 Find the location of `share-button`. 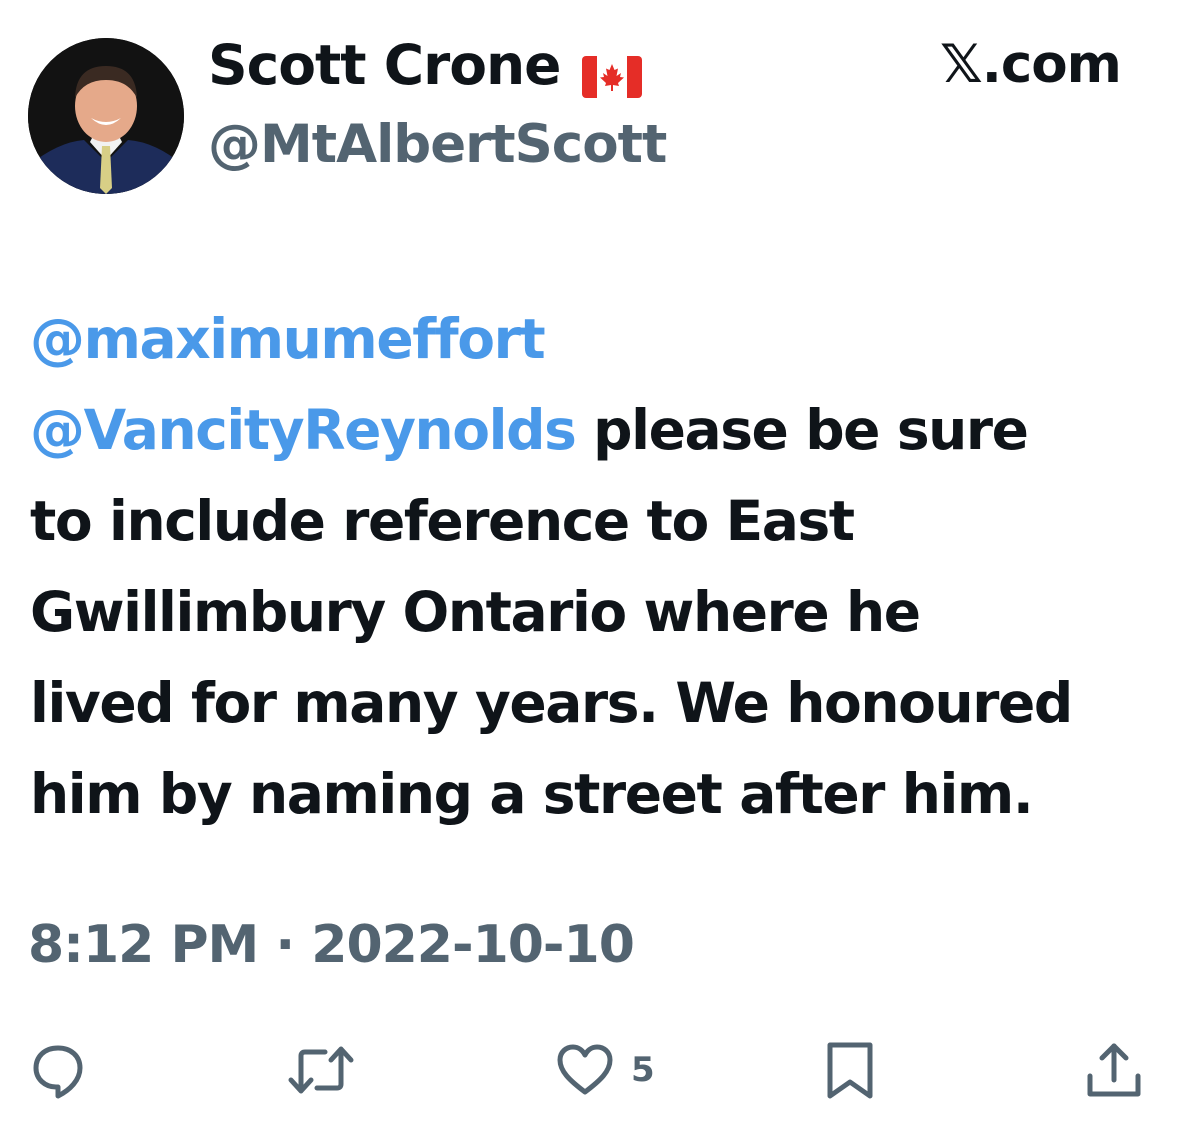

share-button is located at coordinates (1114, 1070).